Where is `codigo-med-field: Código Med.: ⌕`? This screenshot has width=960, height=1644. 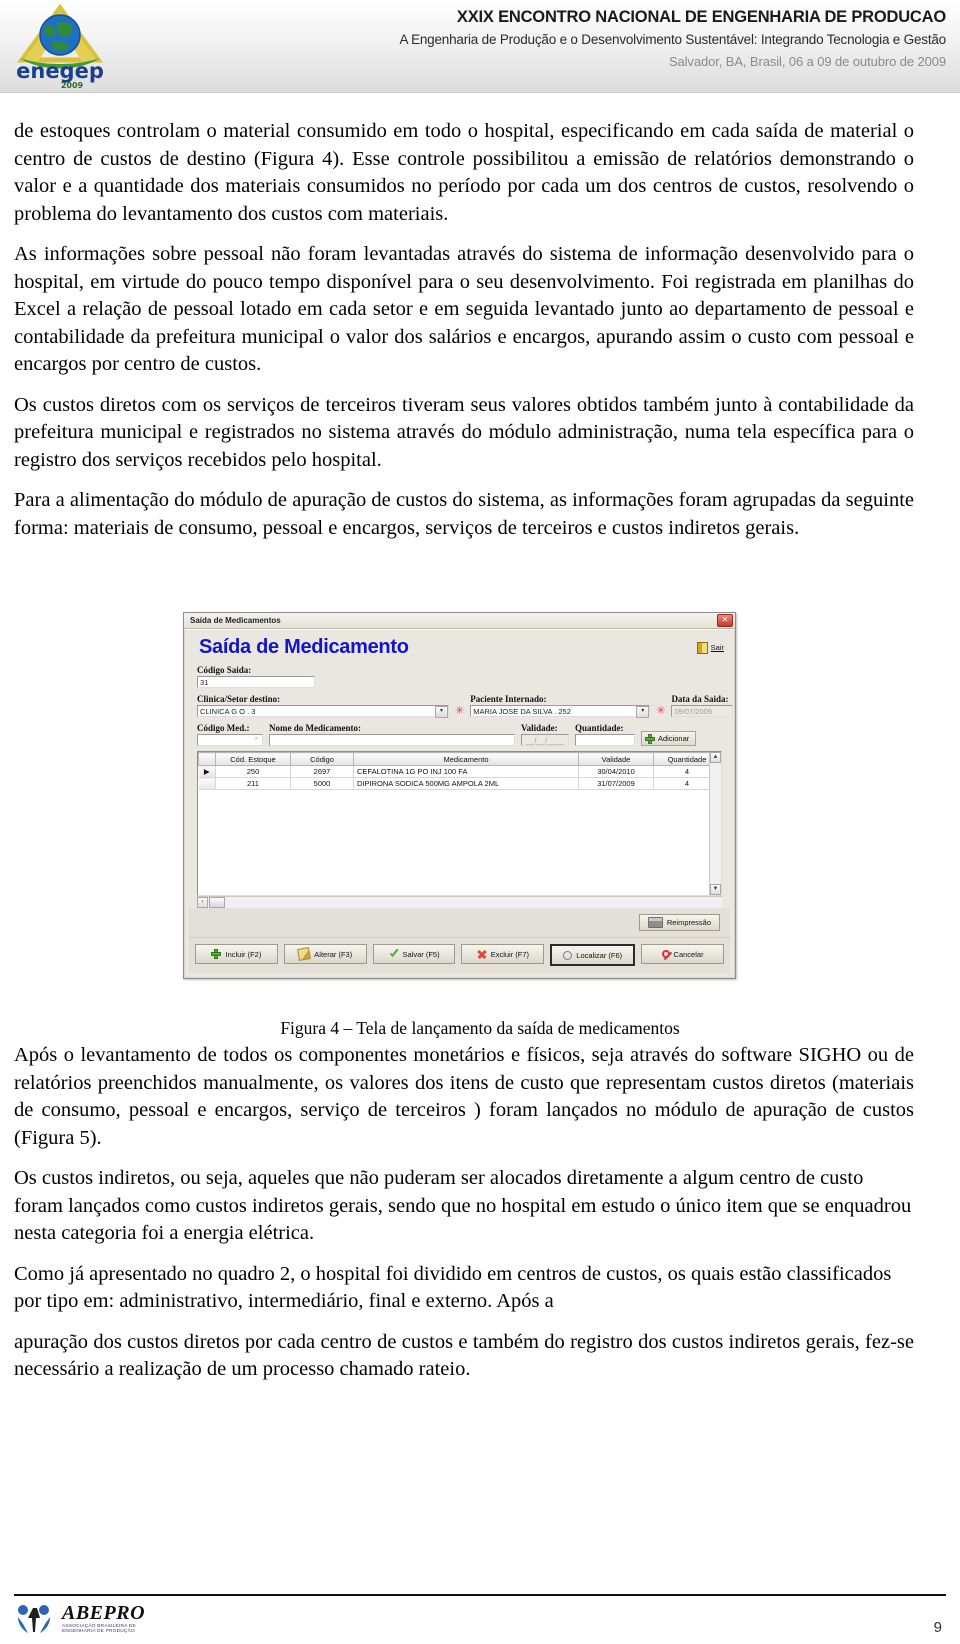
codigo-med-field: Código Med.: ⌕ is located at coordinates (230, 734).